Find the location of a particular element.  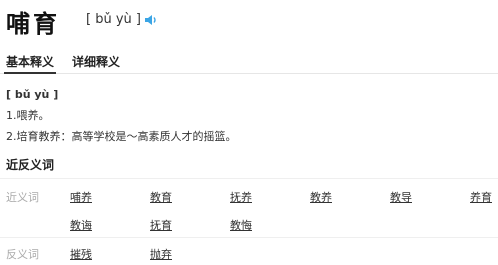

synonym-link: 抚育 is located at coordinates (161, 225).